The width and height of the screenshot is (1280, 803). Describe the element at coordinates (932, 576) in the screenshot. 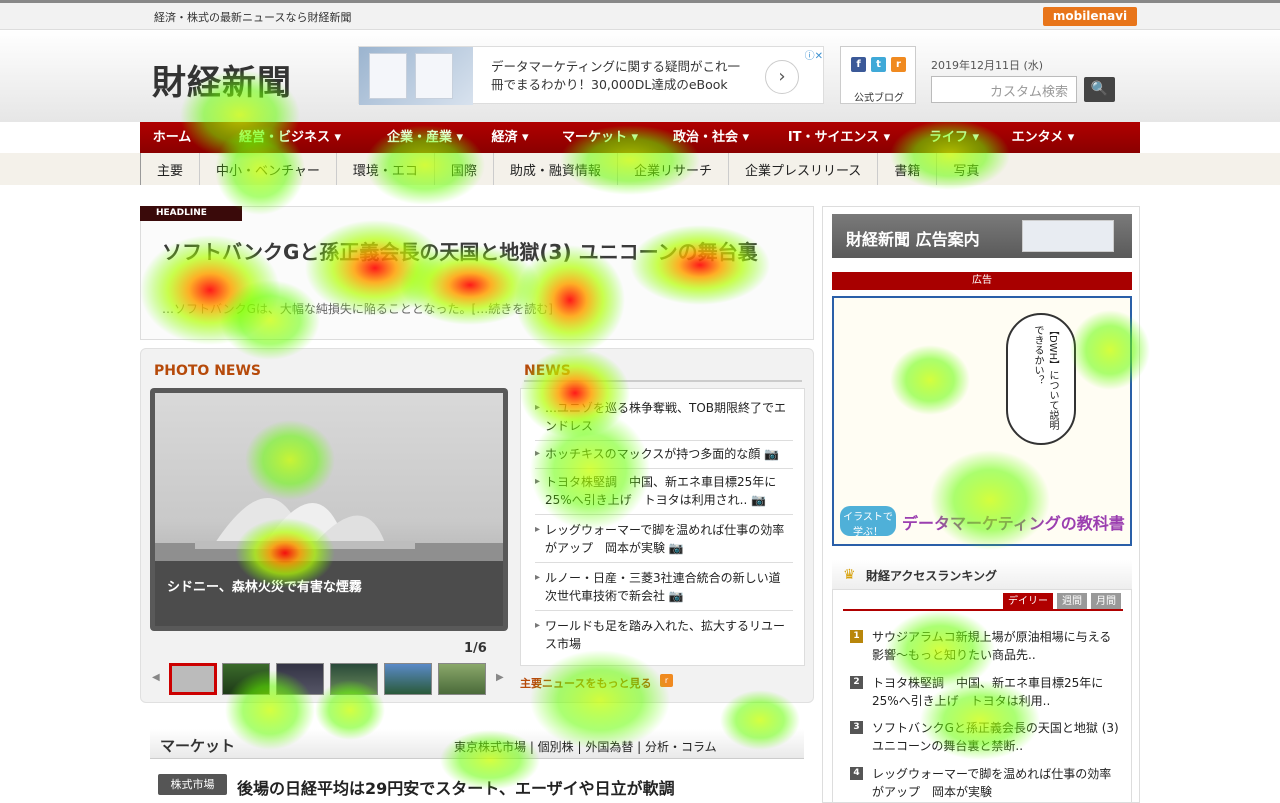

I see `ranking-title: 財経アクセスランキング` at that location.